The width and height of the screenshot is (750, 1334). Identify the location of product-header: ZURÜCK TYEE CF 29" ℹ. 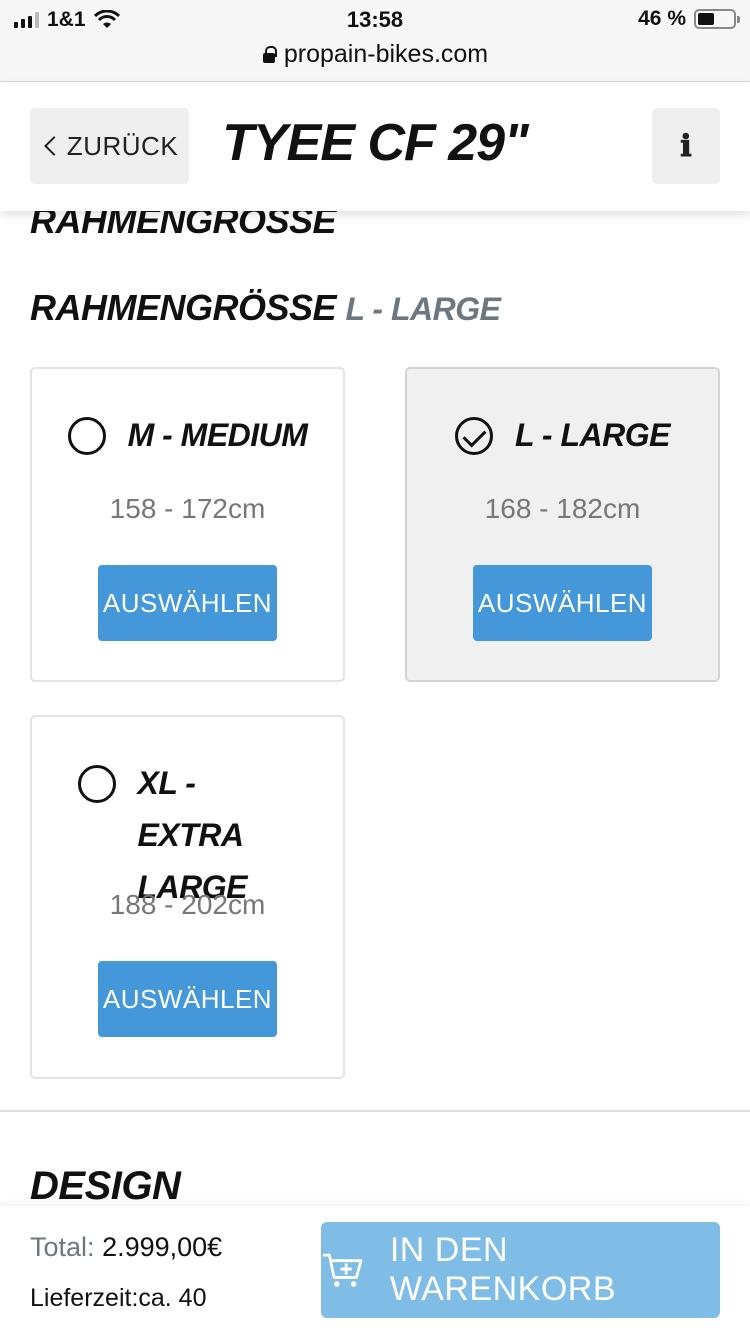
(375, 147).